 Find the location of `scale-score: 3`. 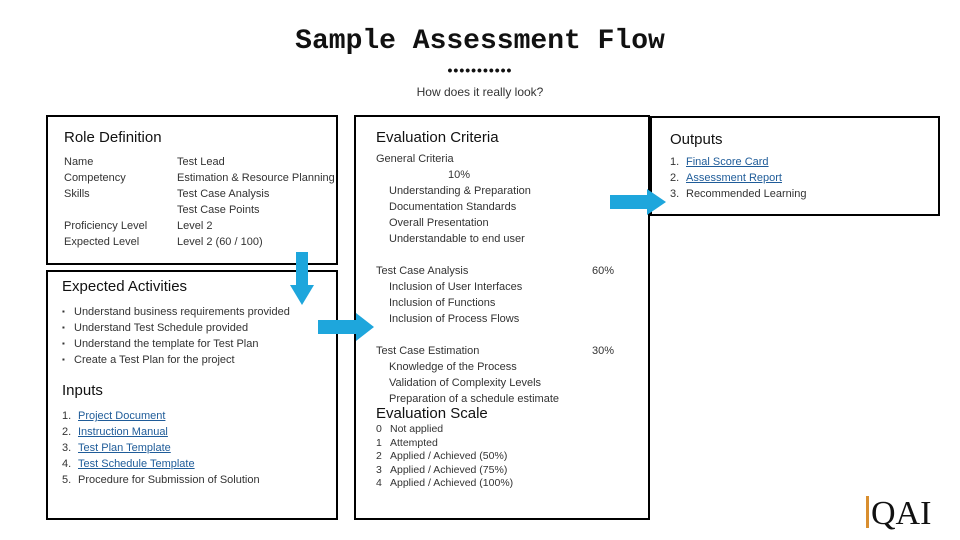

scale-score: 3 is located at coordinates (379, 469).